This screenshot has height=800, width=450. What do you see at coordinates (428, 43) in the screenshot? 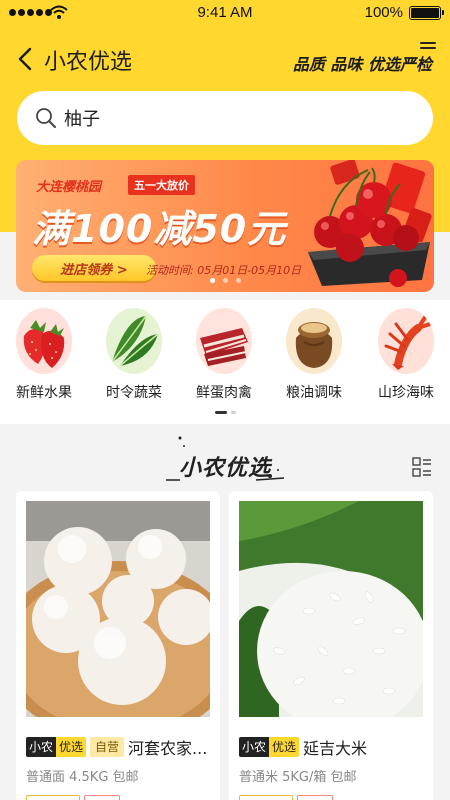
I see `menu-icon` at bounding box center [428, 43].